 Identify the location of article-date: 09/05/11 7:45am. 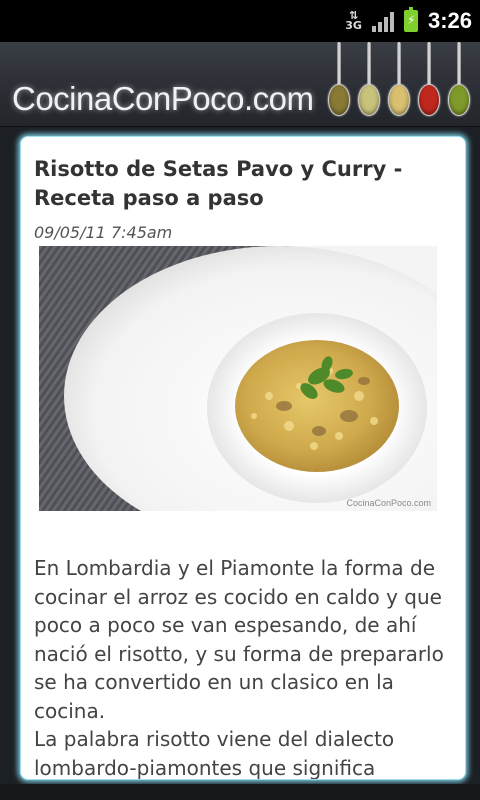
(103, 232).